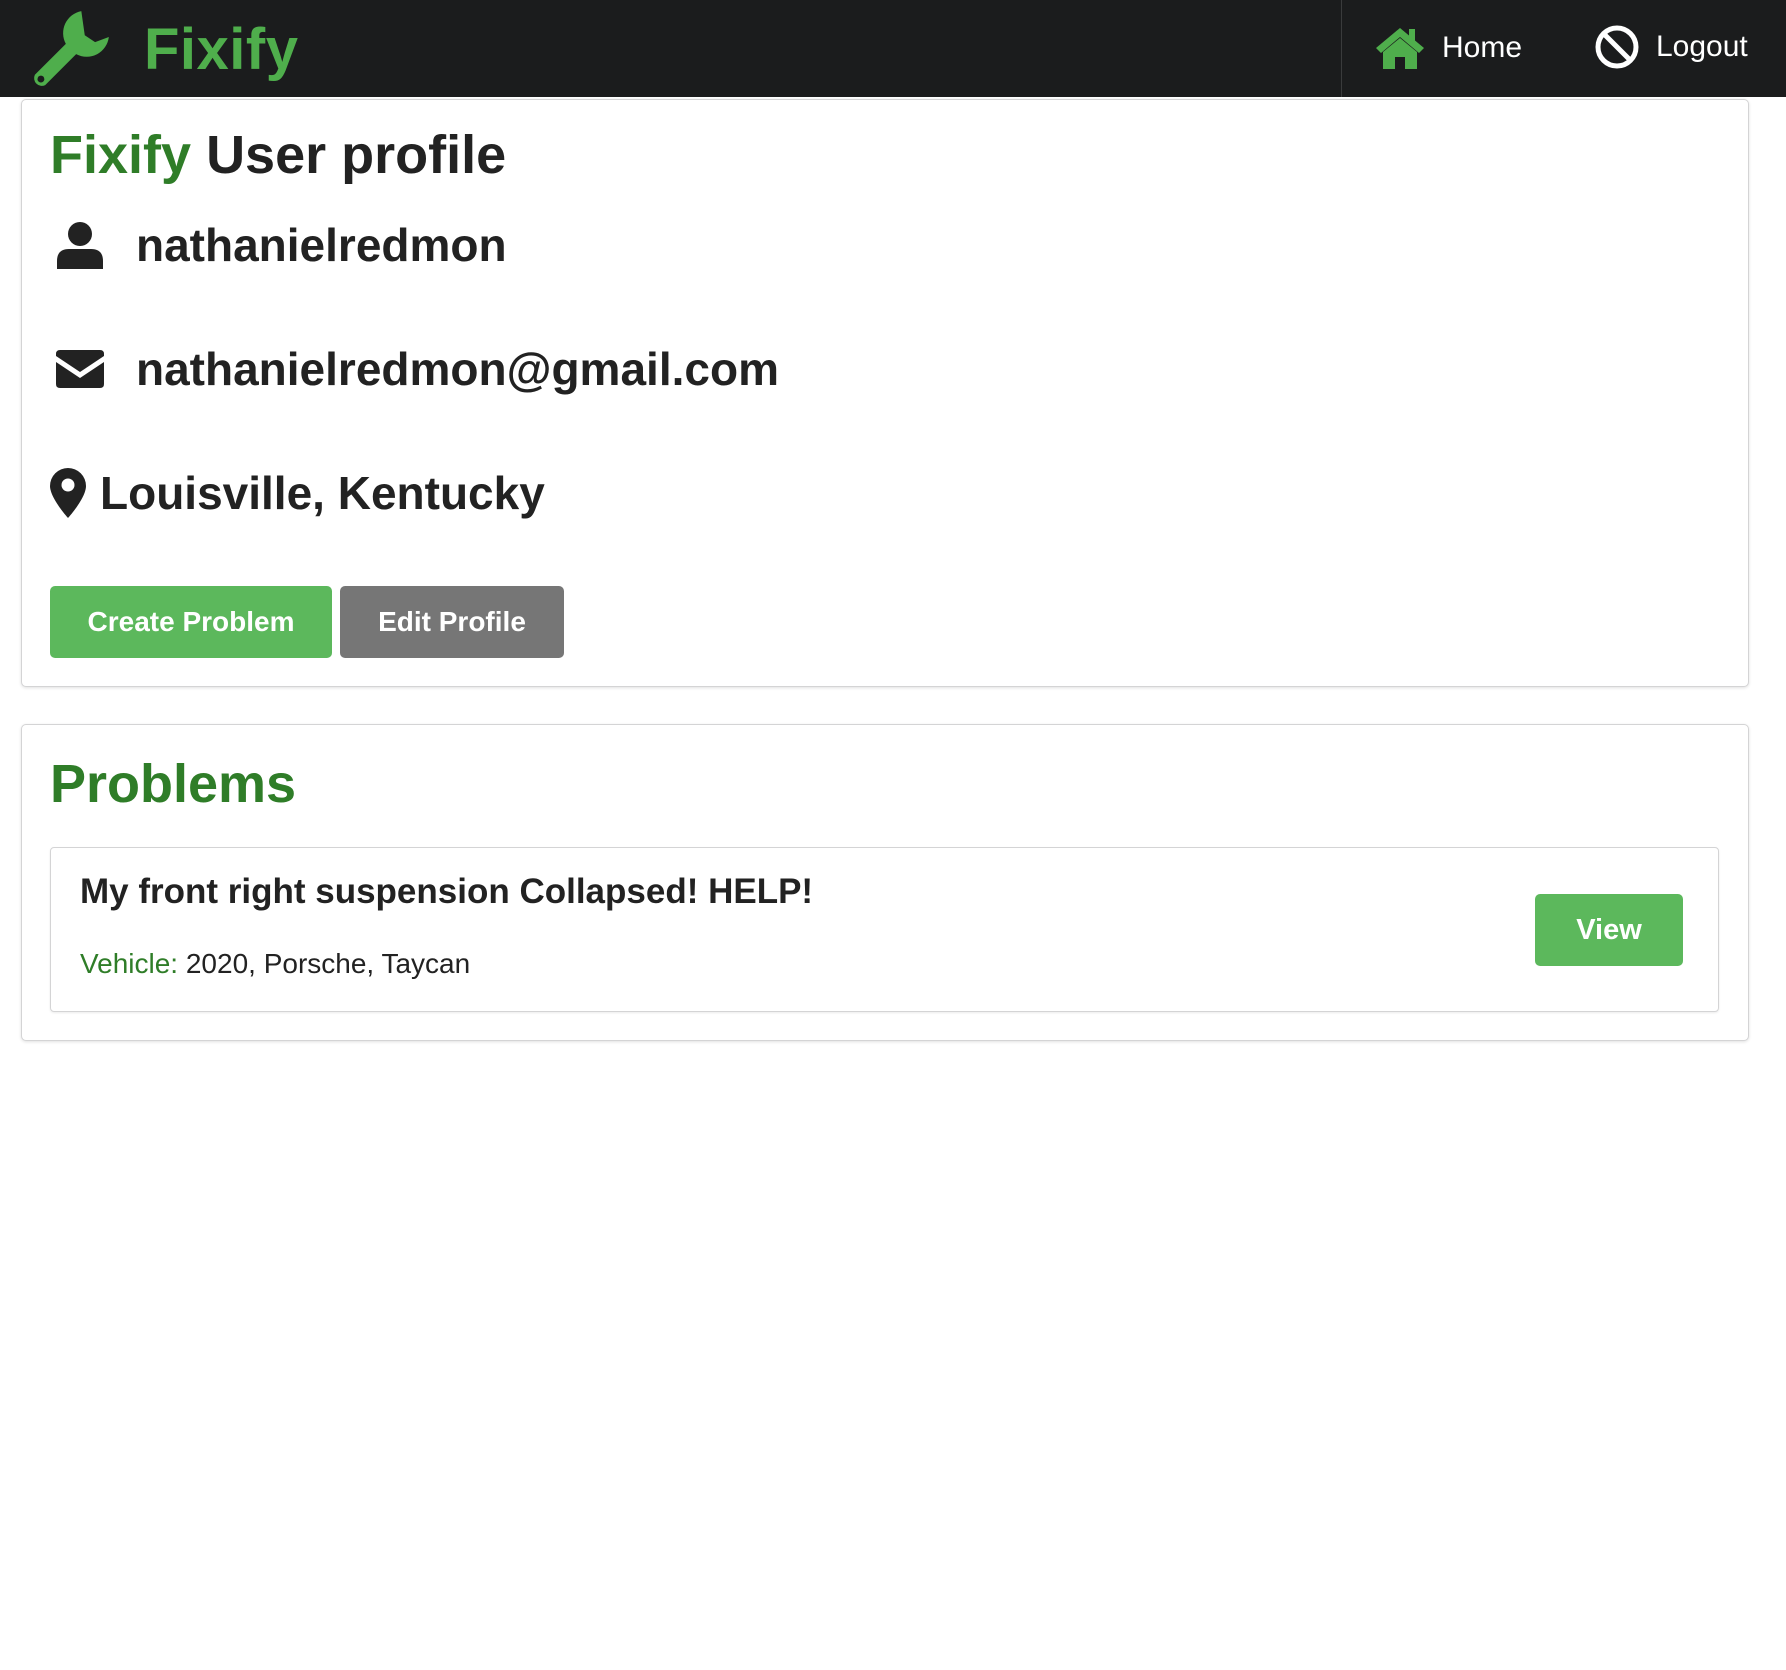 This screenshot has width=1786, height=1670. What do you see at coordinates (321, 245) in the screenshot?
I see `username-text: nathanielredmon` at bounding box center [321, 245].